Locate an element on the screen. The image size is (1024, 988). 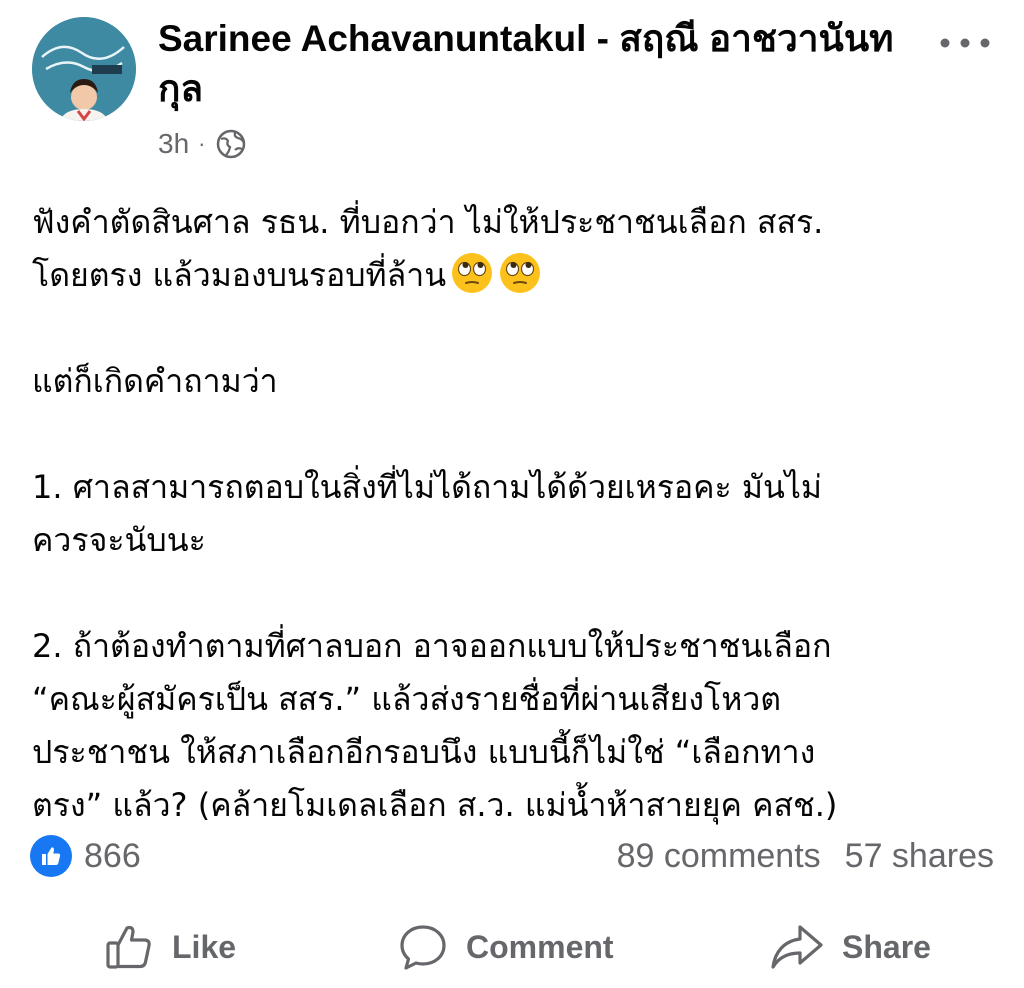
post-action-bar: Like Comment Share is located at coordinates (512, 947).